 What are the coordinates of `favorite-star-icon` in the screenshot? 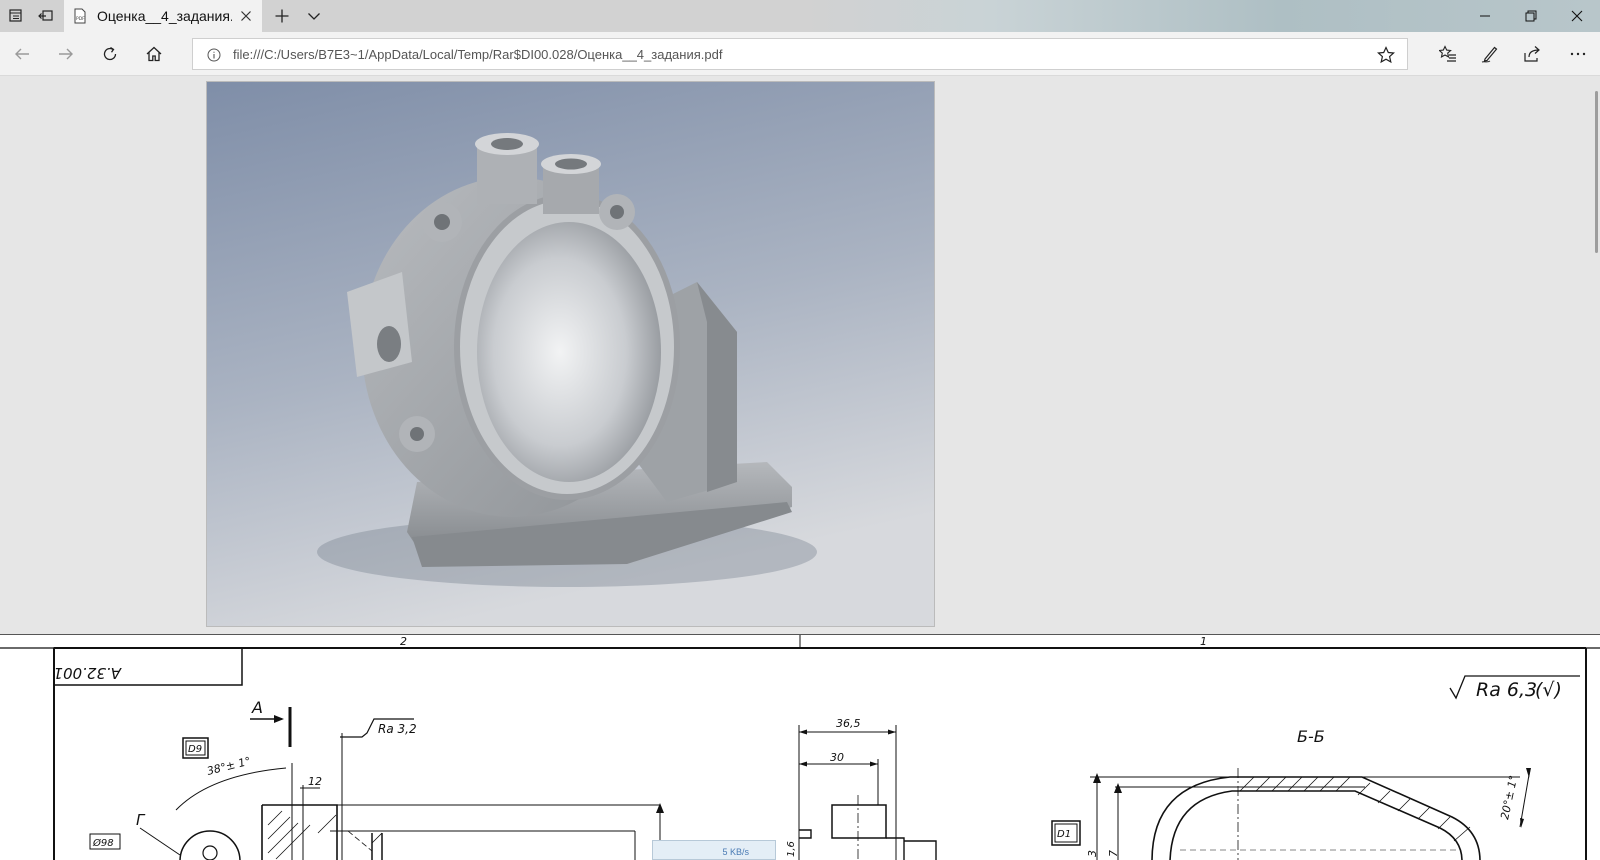 It's located at (1386, 55).